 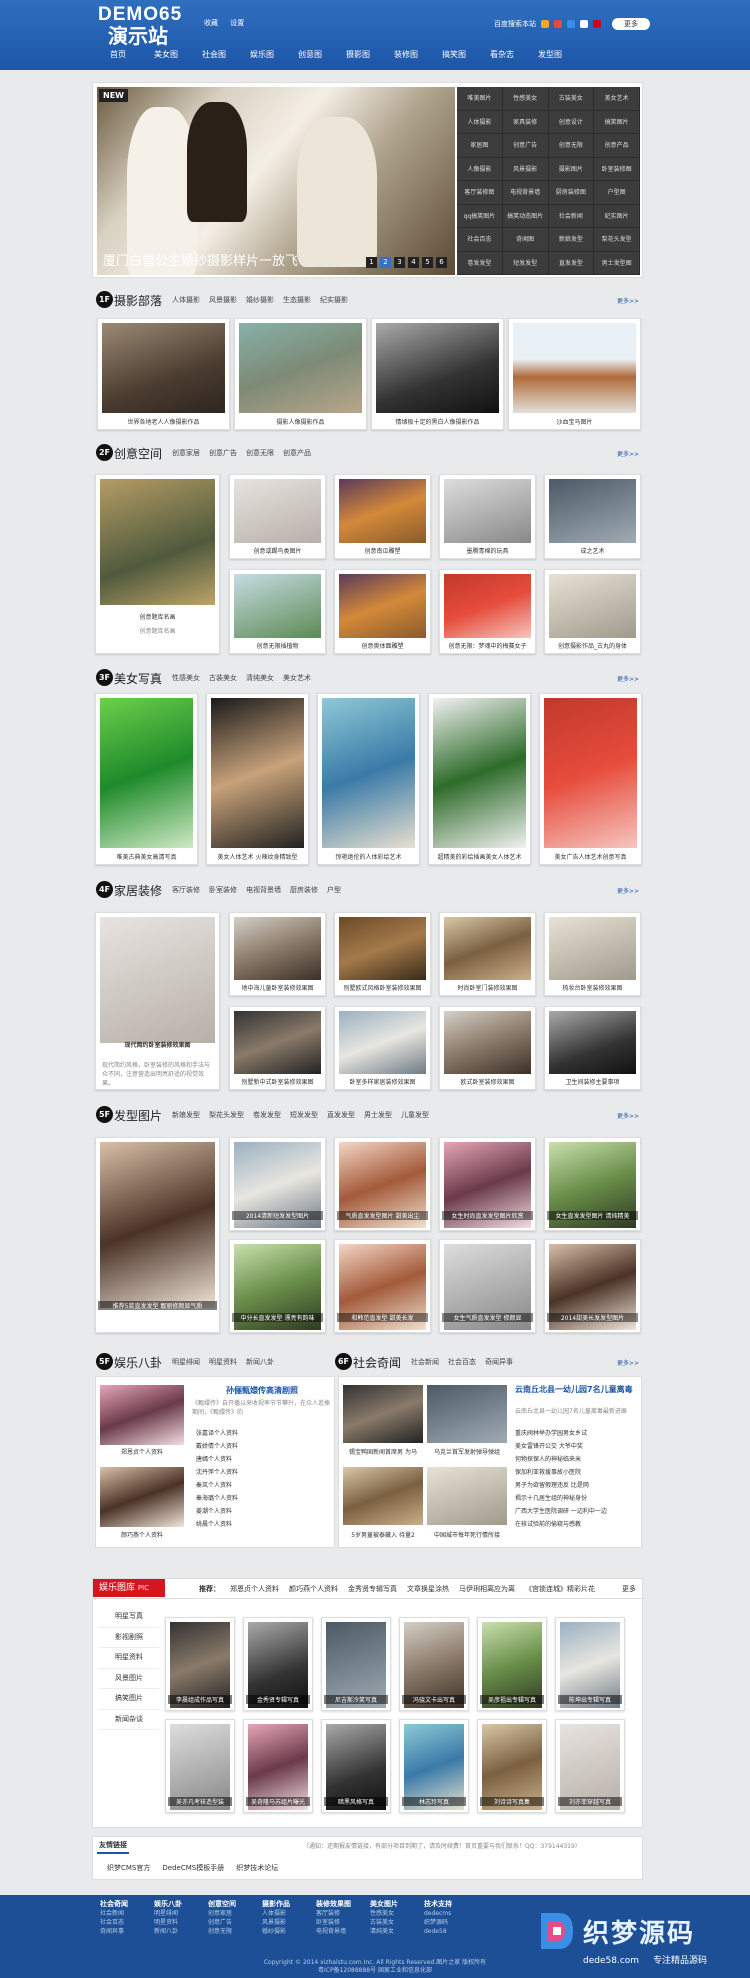 I want to click on photo-card: 地中海儿童卧室装修效果图, so click(x=277, y=954).